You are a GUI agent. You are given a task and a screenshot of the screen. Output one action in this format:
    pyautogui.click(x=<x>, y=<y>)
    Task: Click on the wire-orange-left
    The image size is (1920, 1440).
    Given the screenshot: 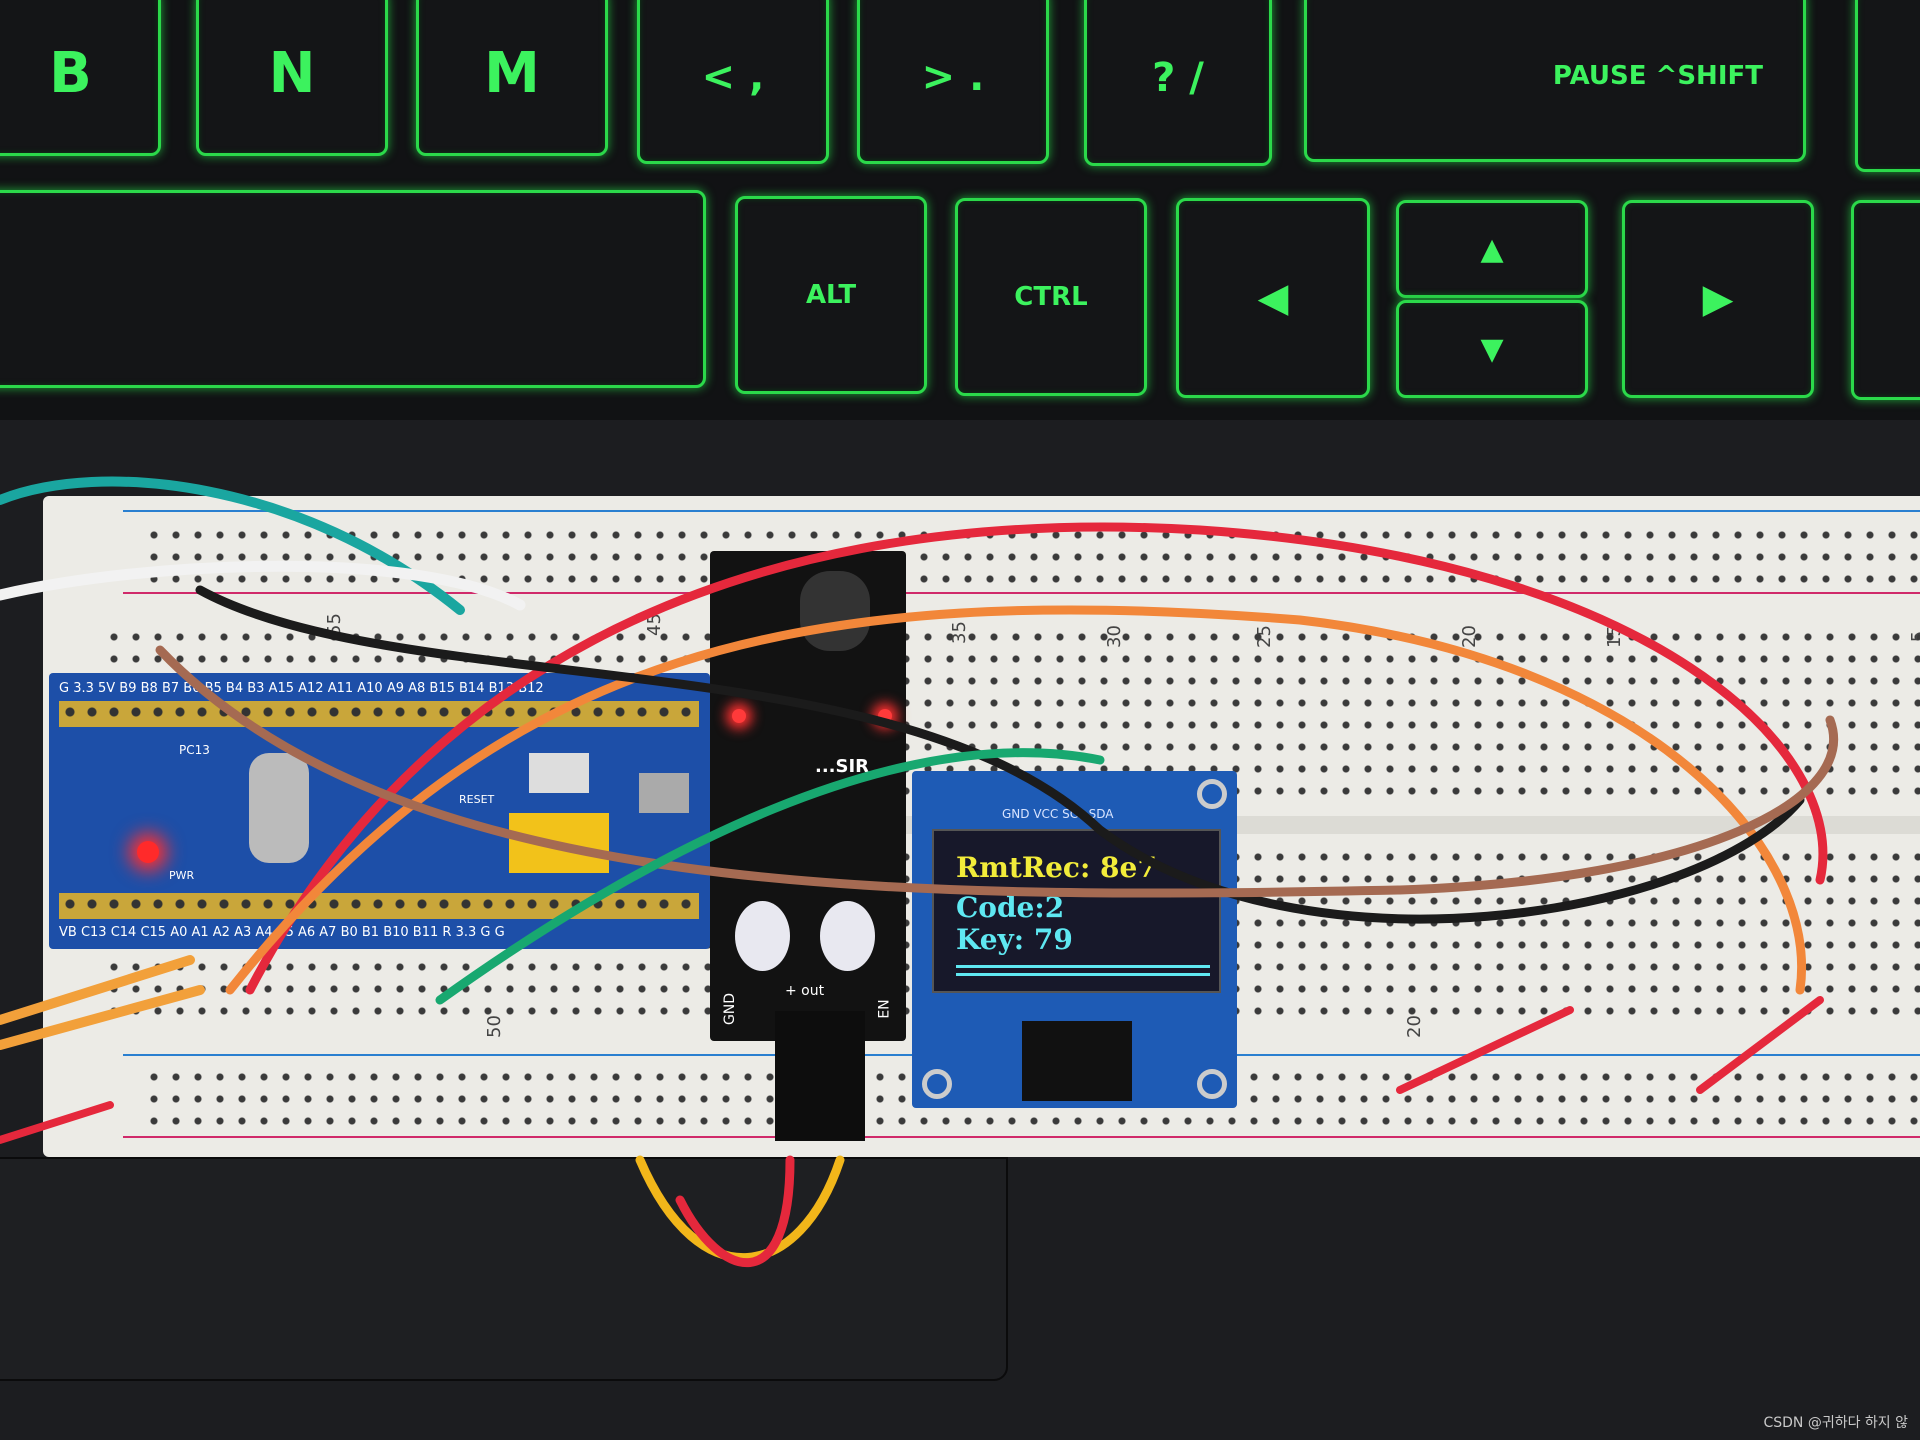 What is the action you would take?
    pyautogui.click(x=102, y=1002)
    